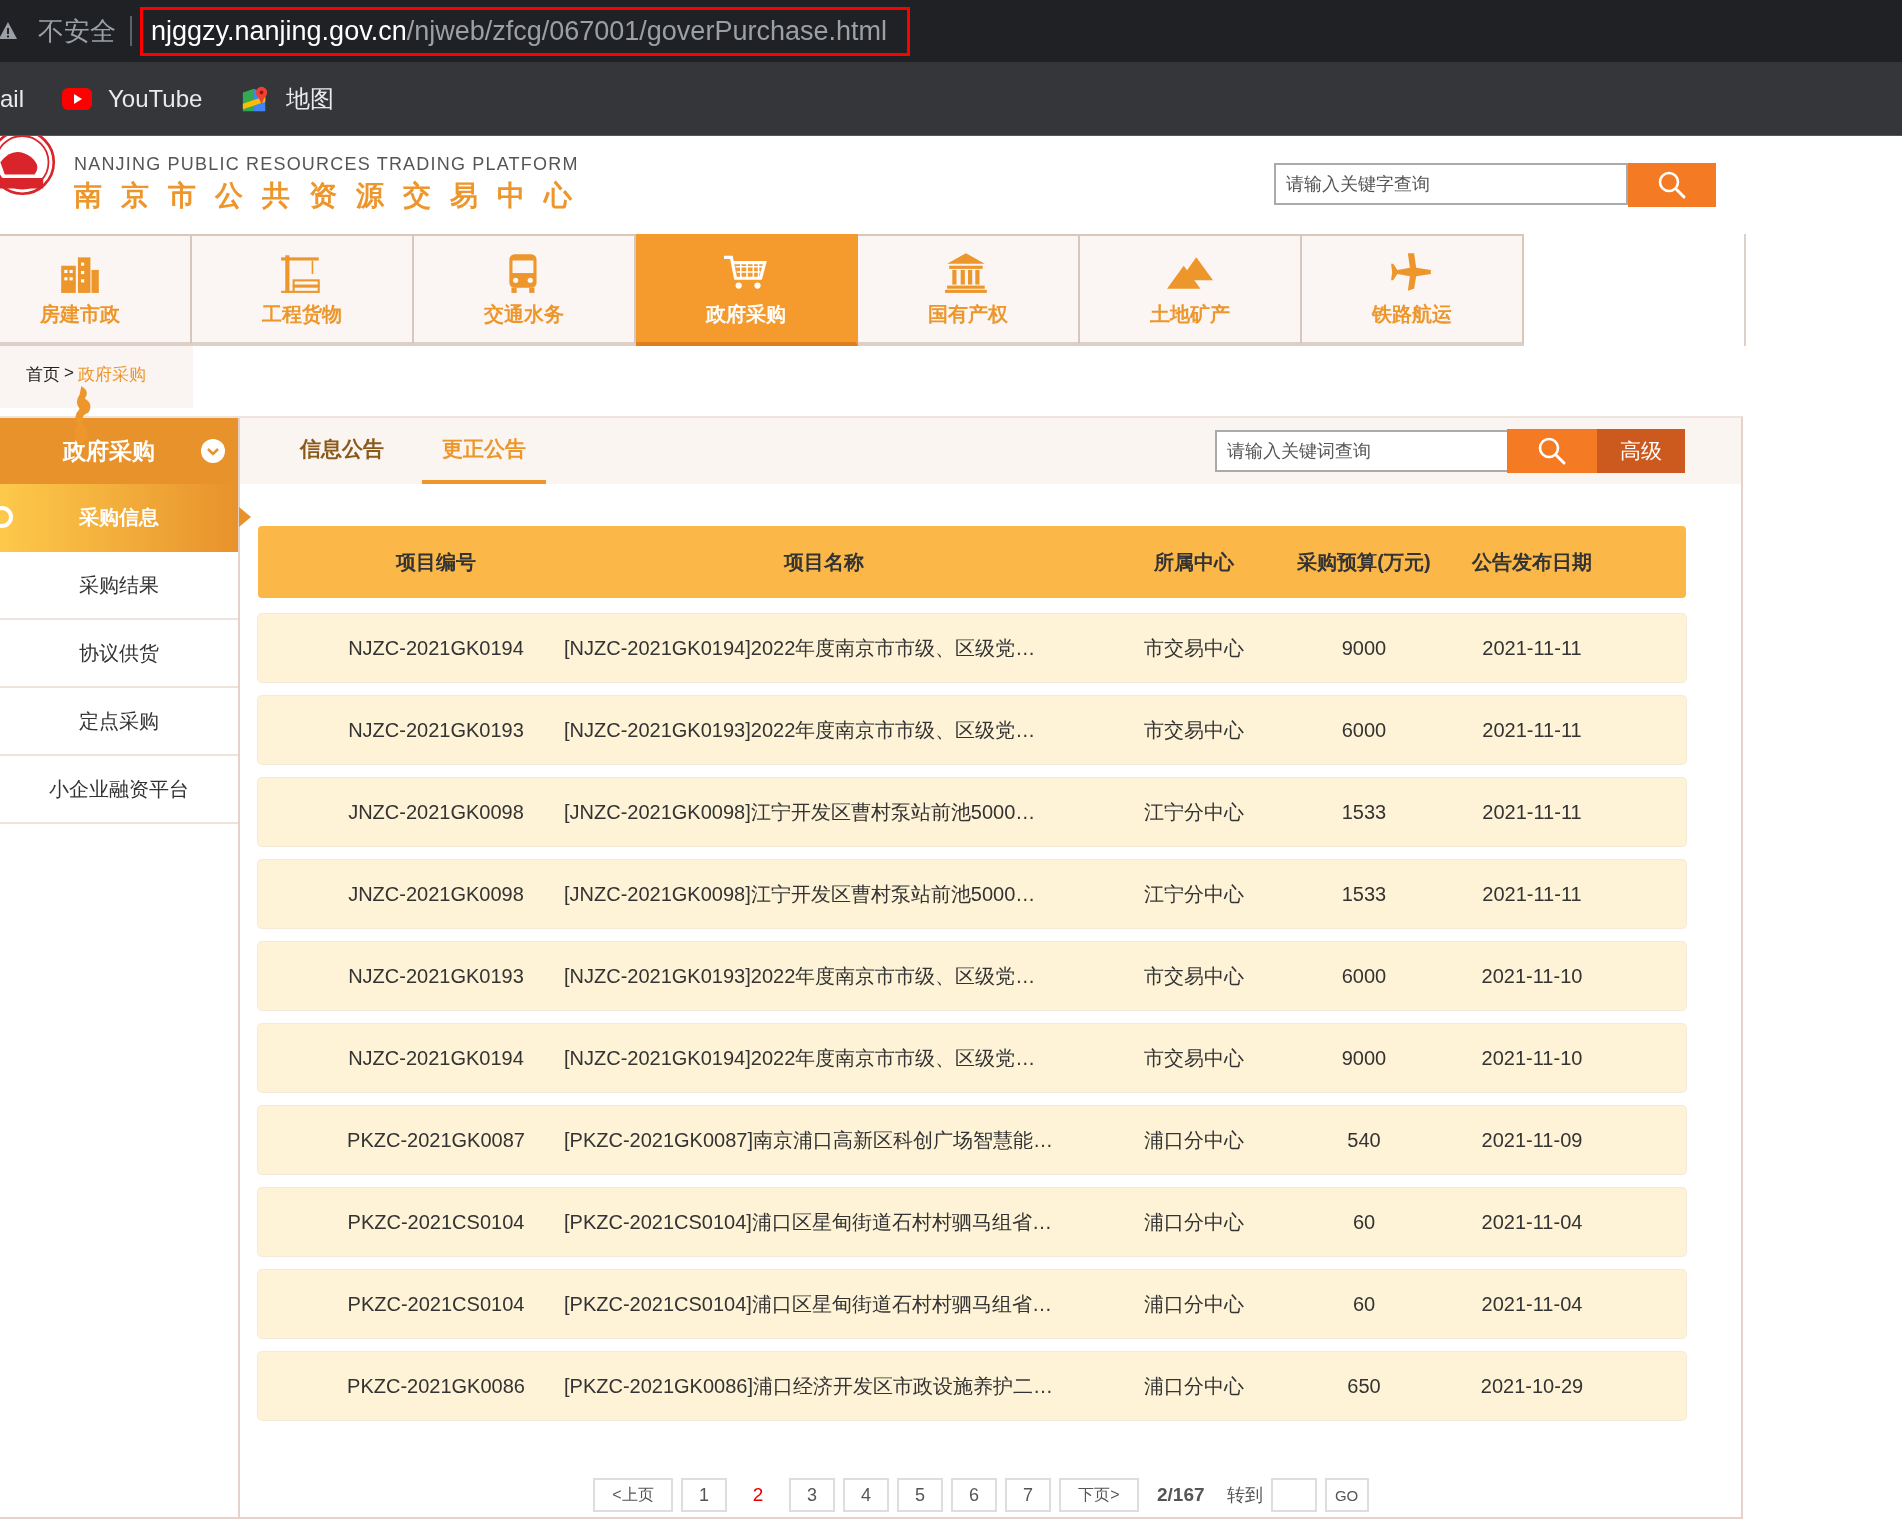 The image size is (1902, 1532). I want to click on table-row: NJZC-2021GK0193 [NJZC-2021GK0193]2022年度南京市市级、区级党… 市交易中心 6000 2021-11-11, so click(972, 730).